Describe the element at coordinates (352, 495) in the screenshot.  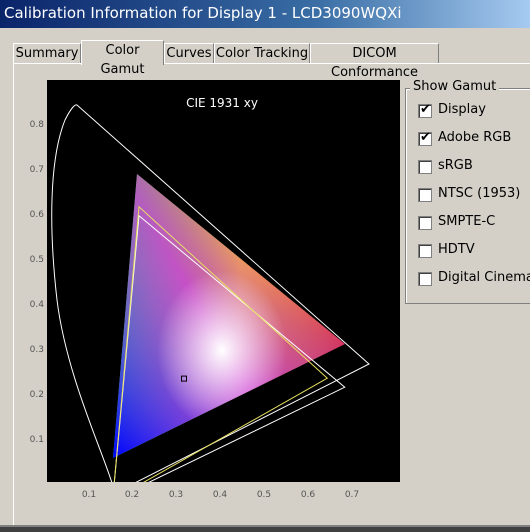
I see `x-tick-label: 0.7` at that location.